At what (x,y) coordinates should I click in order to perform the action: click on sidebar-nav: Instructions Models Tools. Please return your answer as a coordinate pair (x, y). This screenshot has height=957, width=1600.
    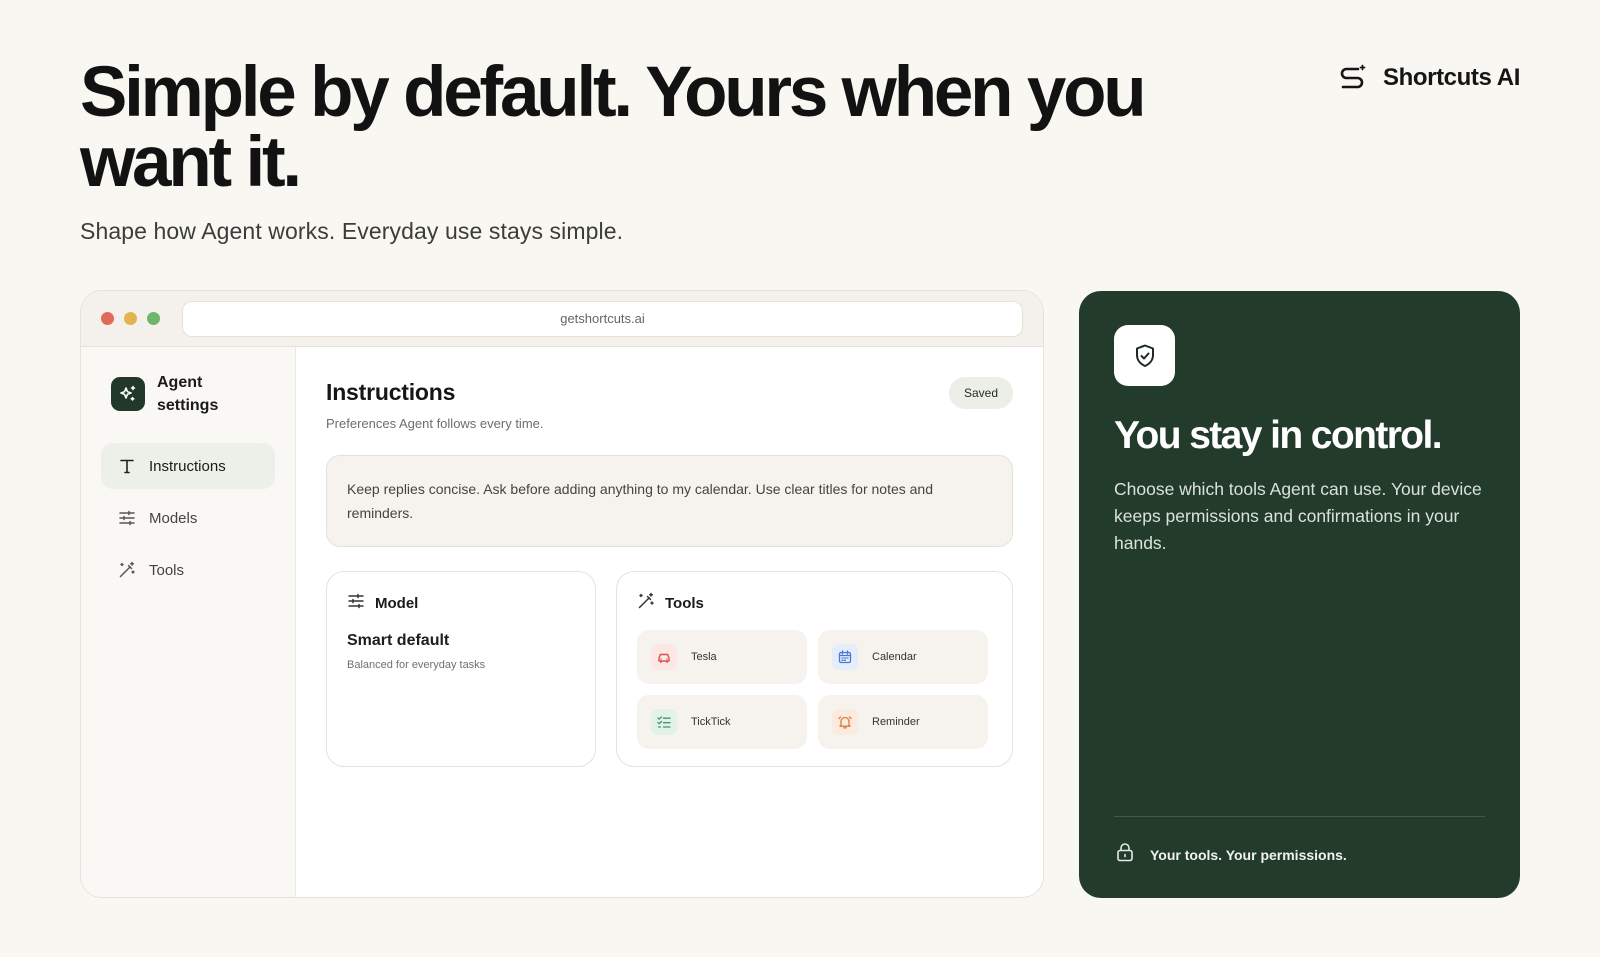
    Looking at the image, I should click on (188, 518).